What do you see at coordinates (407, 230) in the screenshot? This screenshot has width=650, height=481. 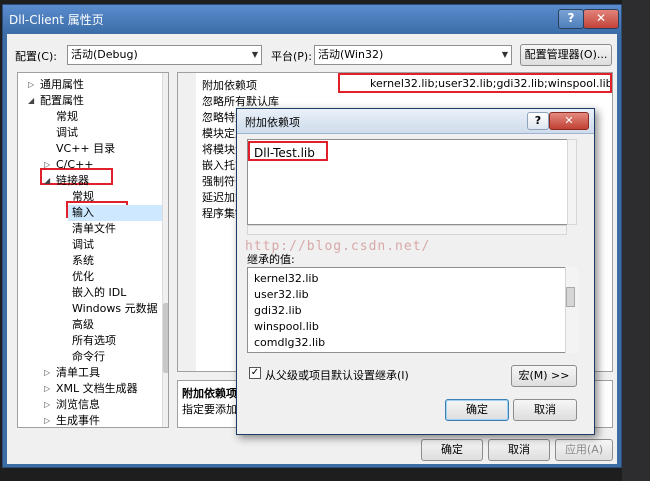 I see `edit-horizontal-scrollbar` at bounding box center [407, 230].